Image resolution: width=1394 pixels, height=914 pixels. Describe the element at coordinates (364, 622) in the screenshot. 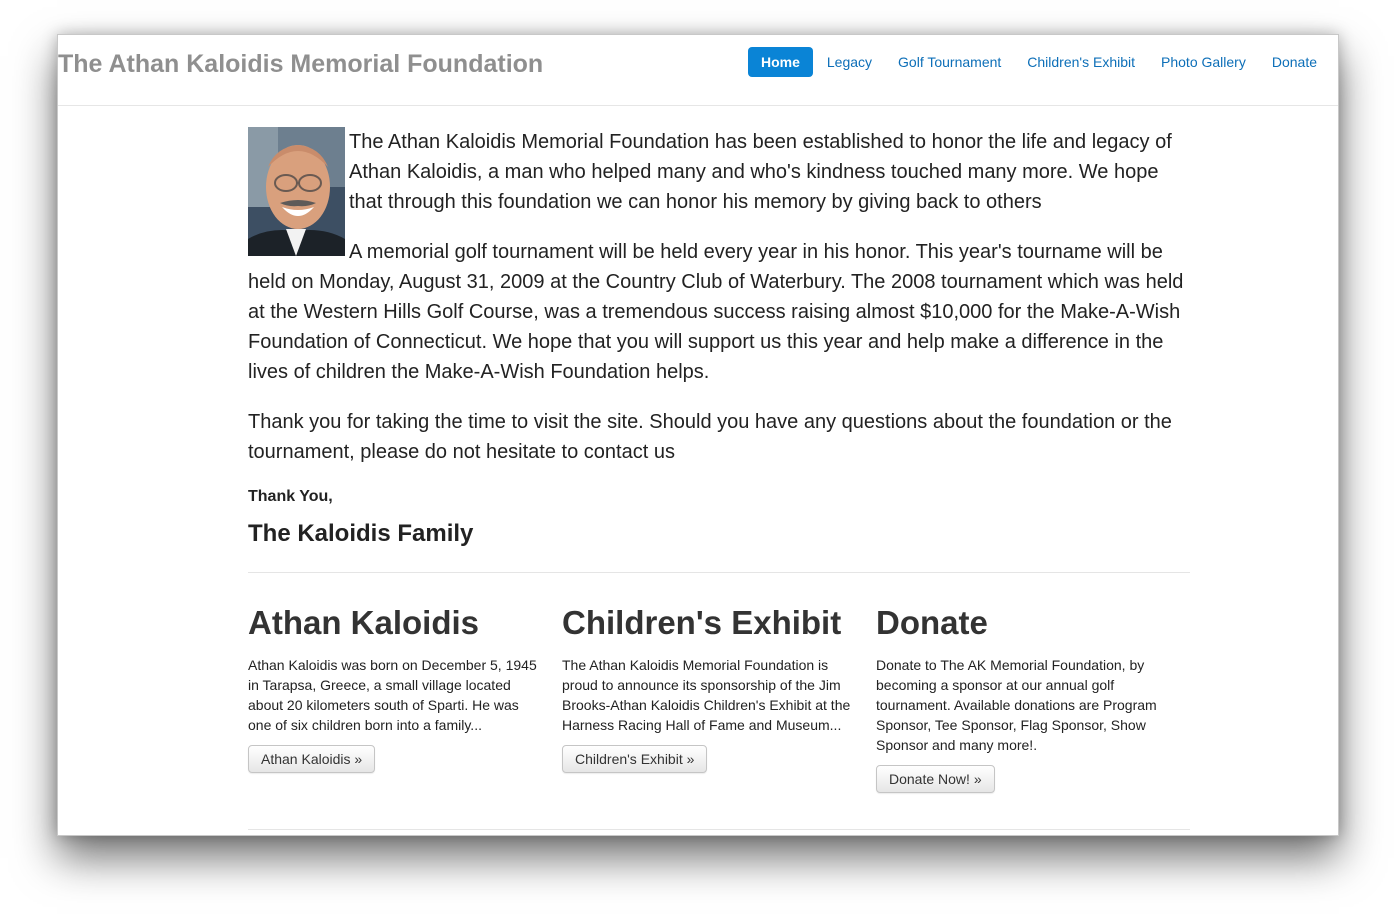

I see `column-title: Athan Kaloidis` at that location.